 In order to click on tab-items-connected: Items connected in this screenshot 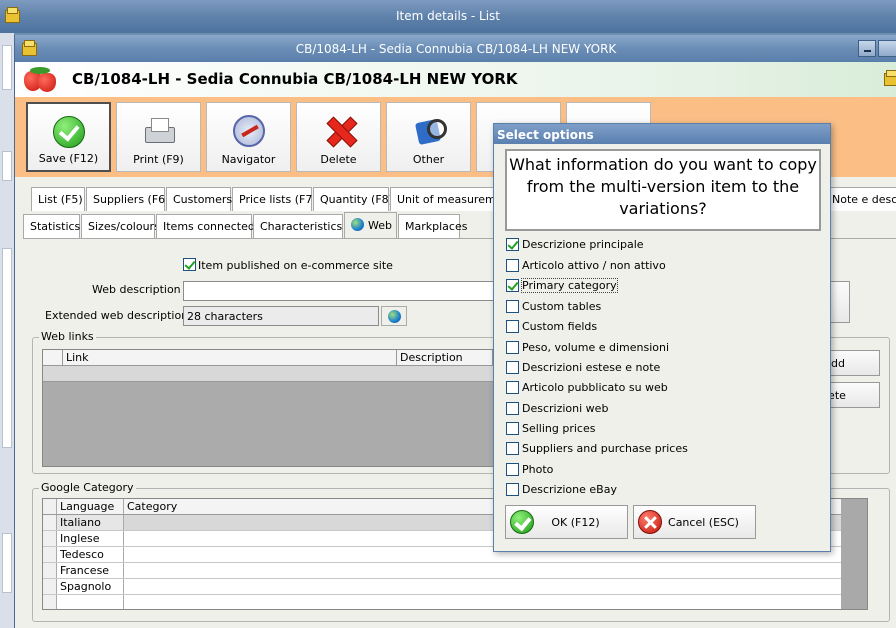, I will do `click(205, 226)`.